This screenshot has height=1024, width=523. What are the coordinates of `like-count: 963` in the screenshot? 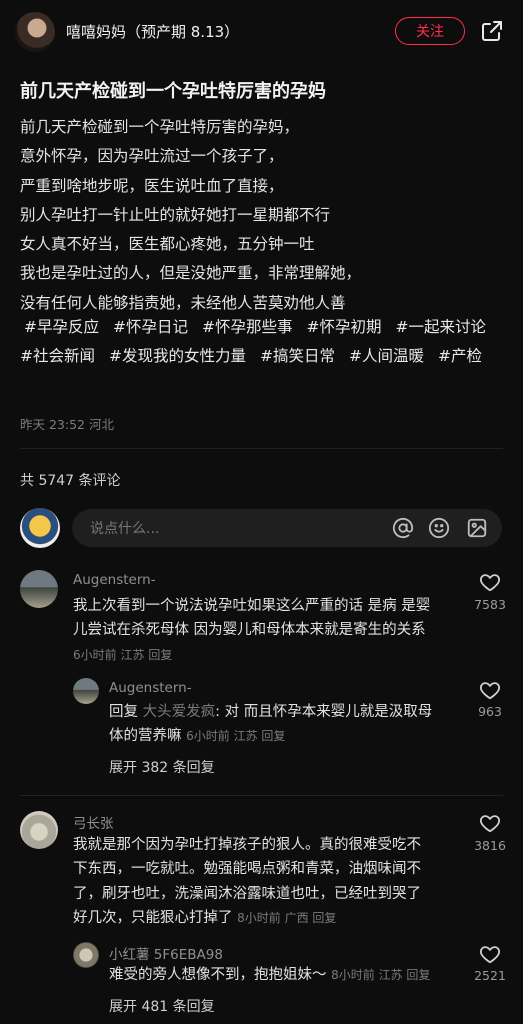 It's located at (490, 711).